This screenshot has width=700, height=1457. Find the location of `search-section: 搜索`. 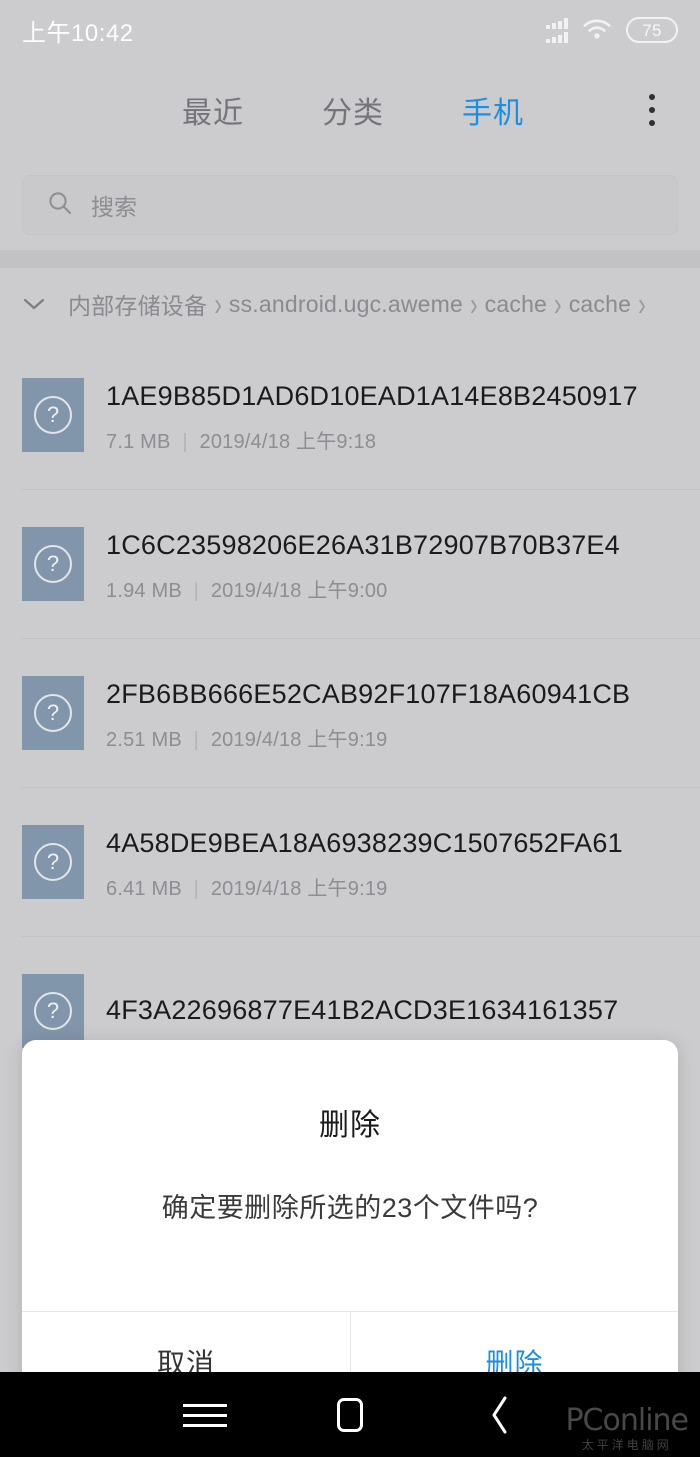

search-section: 搜索 is located at coordinates (350, 205).